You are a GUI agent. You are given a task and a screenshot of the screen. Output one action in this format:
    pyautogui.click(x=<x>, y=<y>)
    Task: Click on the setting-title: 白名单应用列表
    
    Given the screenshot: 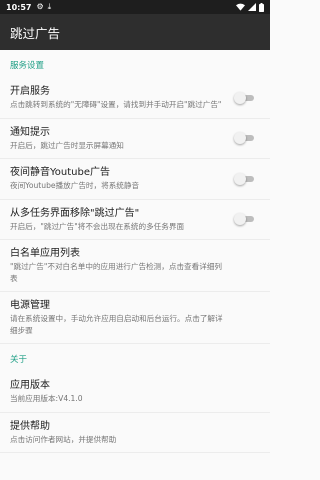 What is the action you would take?
    pyautogui.click(x=45, y=253)
    